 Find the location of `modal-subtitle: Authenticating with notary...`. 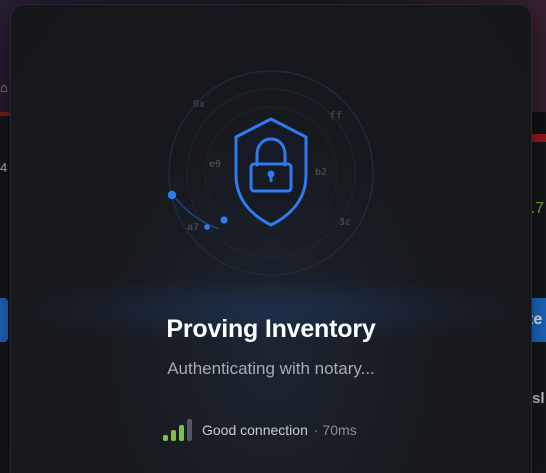

modal-subtitle: Authenticating with notary... is located at coordinates (271, 368).